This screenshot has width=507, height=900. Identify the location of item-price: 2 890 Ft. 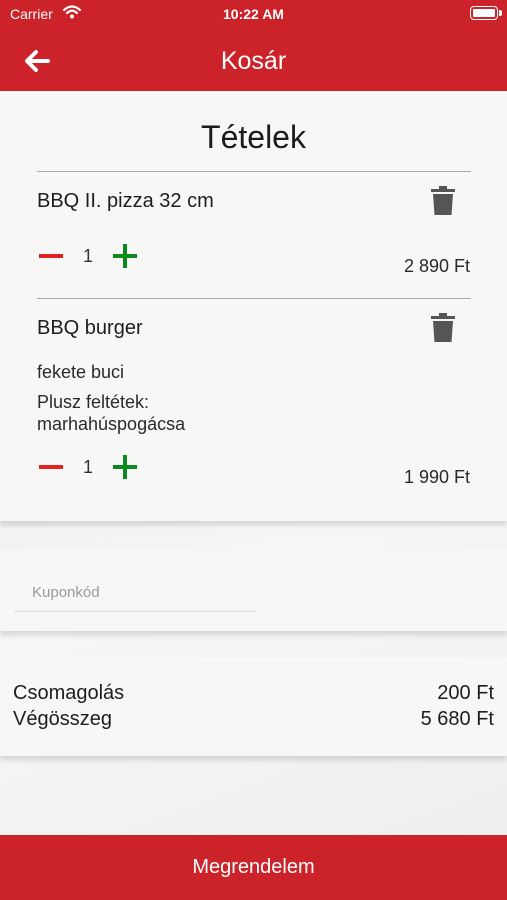
(436, 266).